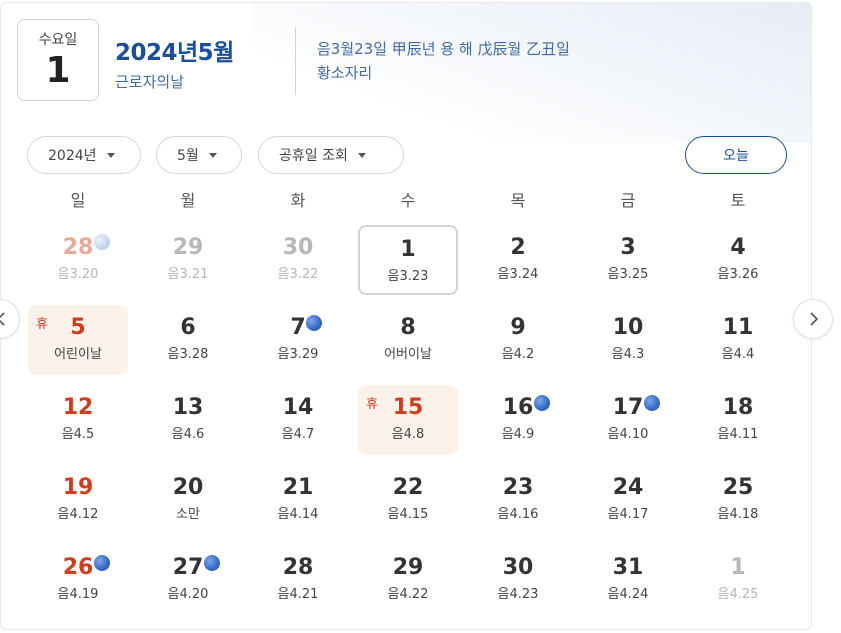  I want to click on day-event-label: 음4.8, so click(408, 434).